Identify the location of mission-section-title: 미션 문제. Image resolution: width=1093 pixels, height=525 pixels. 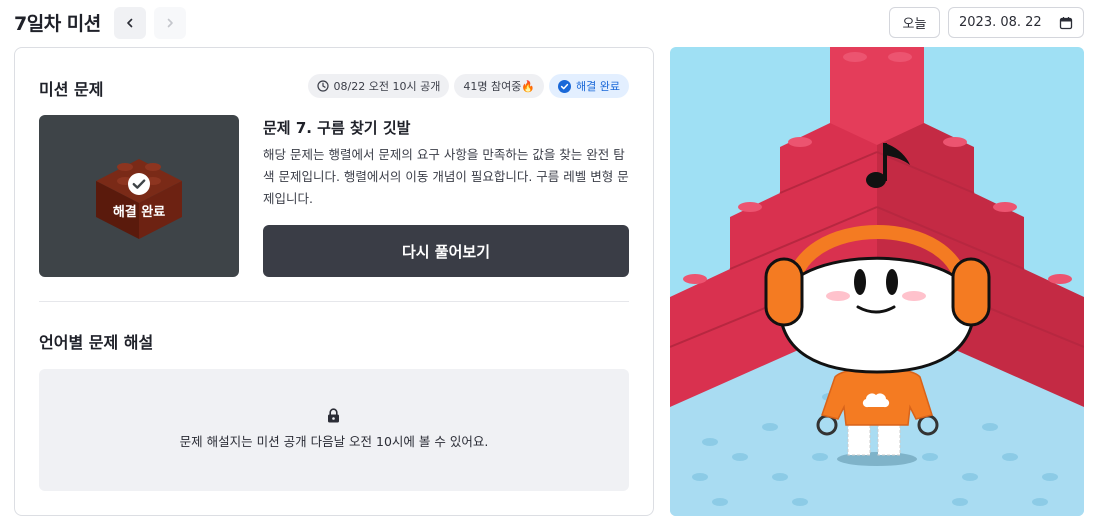
(71, 89).